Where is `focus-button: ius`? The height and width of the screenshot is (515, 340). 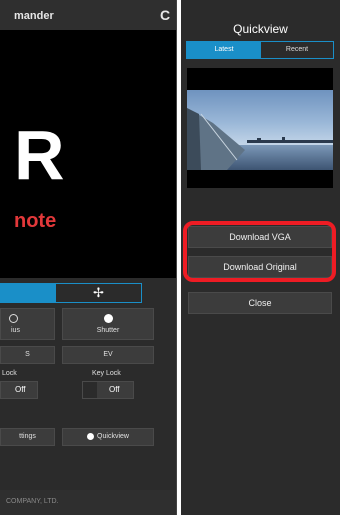
focus-button: ius is located at coordinates (27, 324).